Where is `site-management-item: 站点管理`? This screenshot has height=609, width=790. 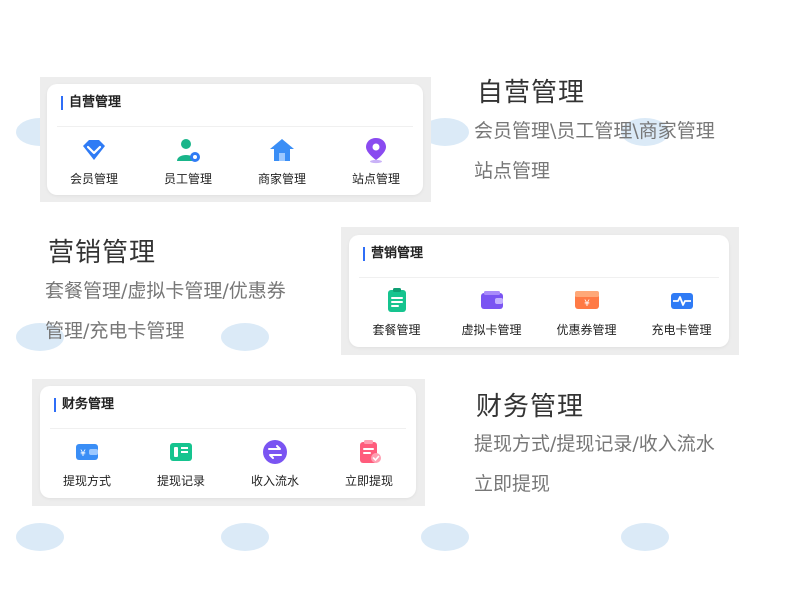
site-management-item: 站点管理 is located at coordinates (376, 161).